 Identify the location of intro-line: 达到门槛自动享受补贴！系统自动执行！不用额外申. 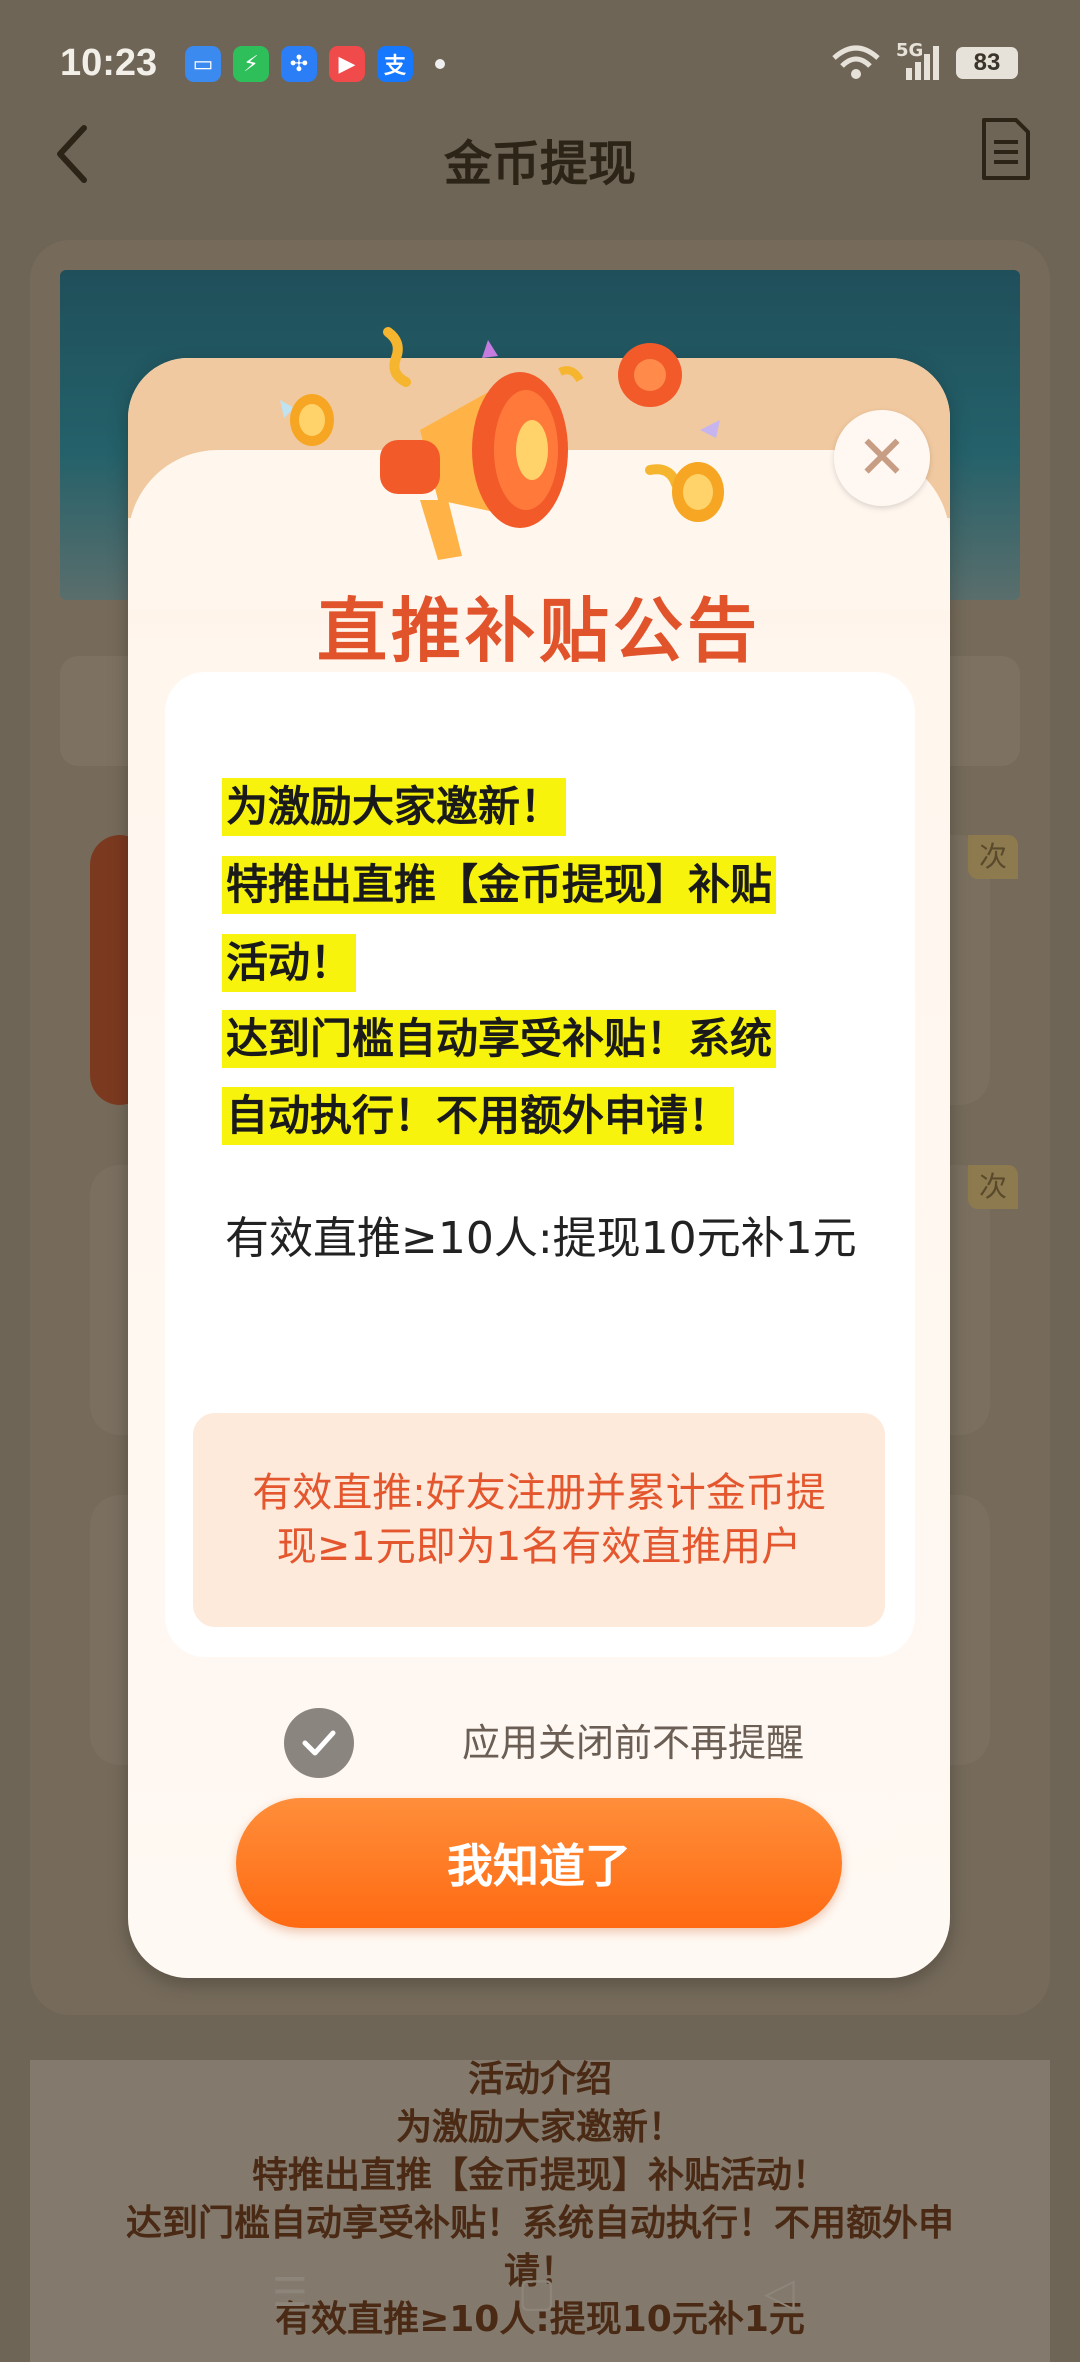
(539, 2223).